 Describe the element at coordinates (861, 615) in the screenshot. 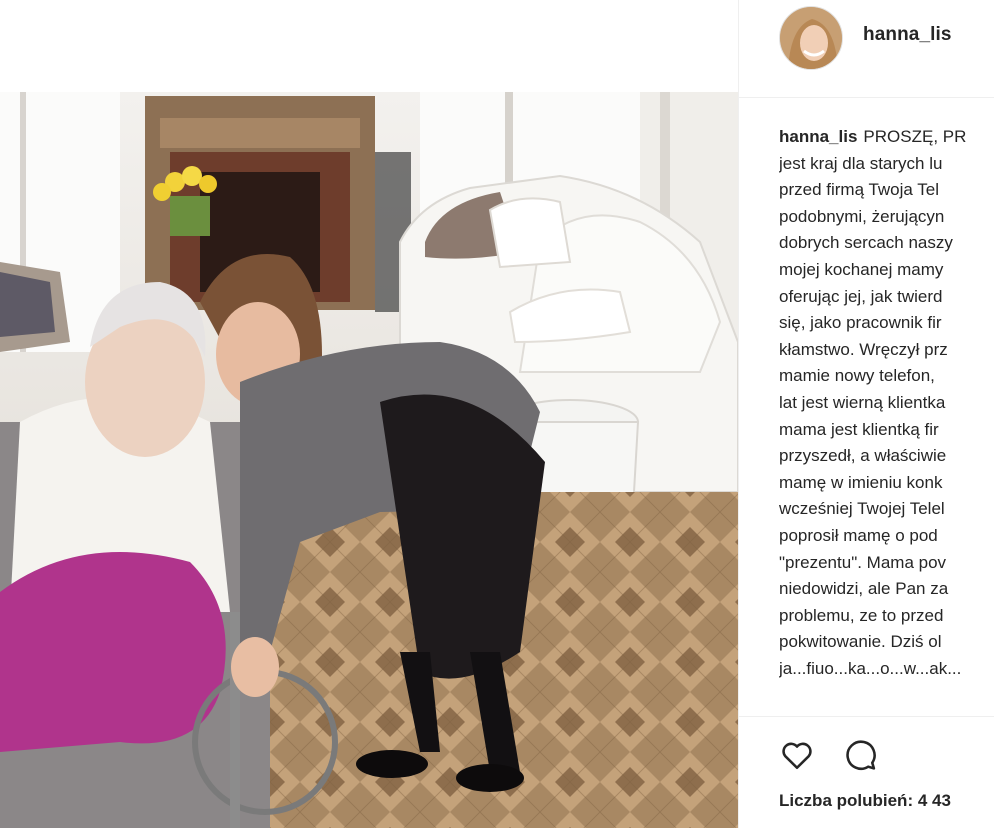

I see `caption-line: problemu, ze to przed` at that location.